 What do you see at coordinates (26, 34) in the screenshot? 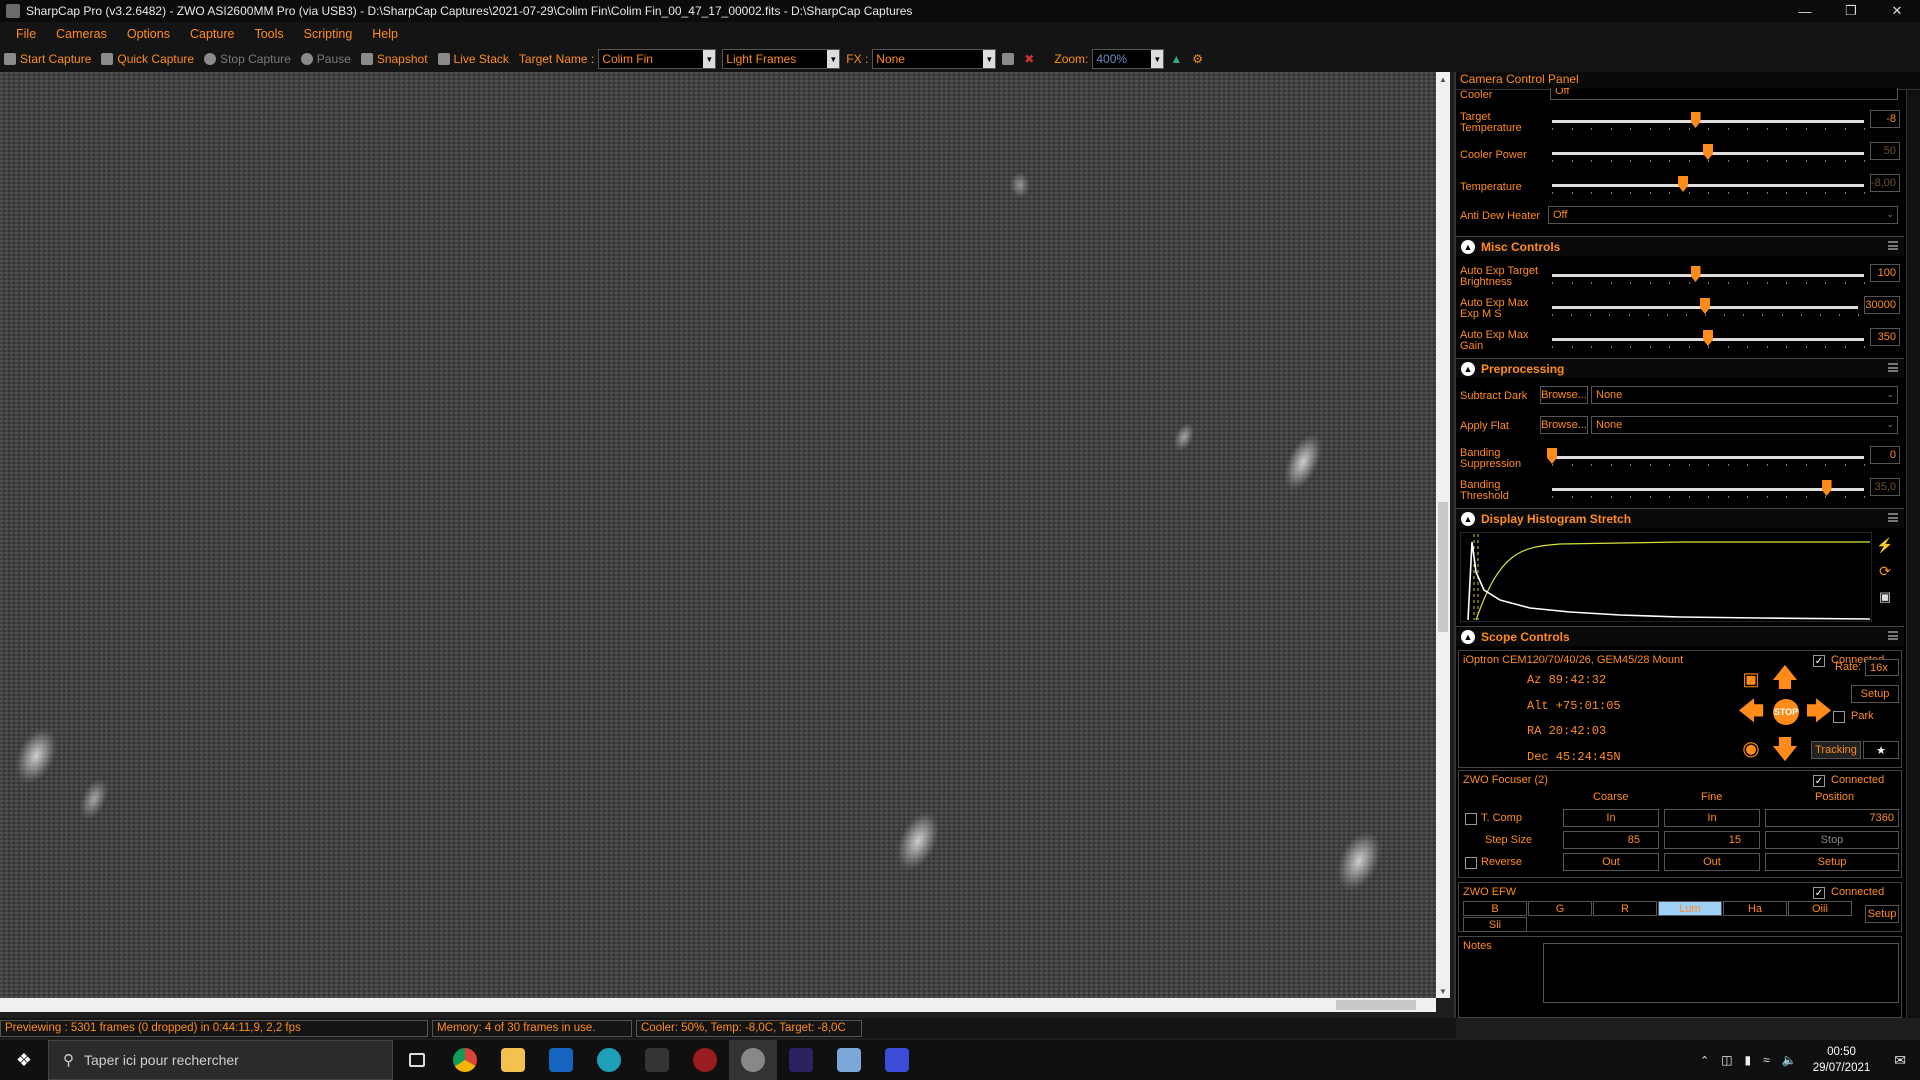
I see `menu-file: File` at bounding box center [26, 34].